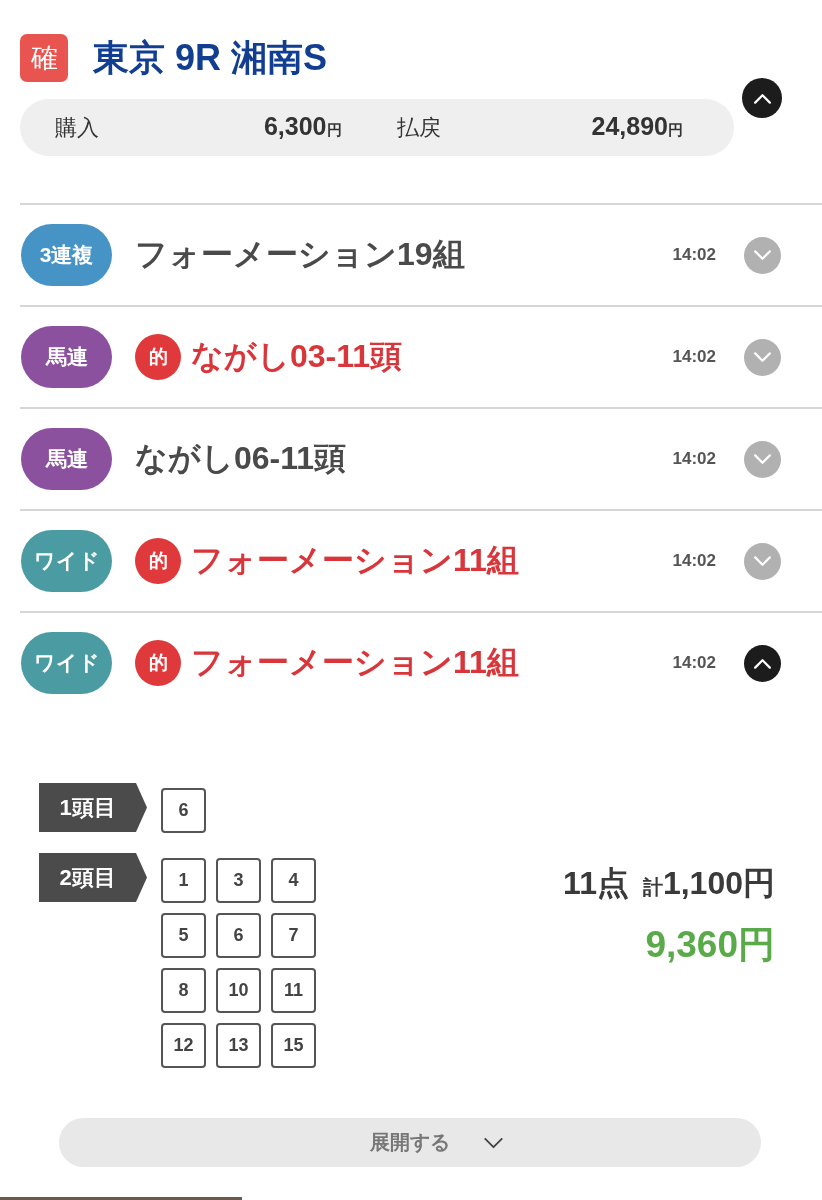 The height and width of the screenshot is (1200, 822). What do you see at coordinates (93, 807) in the screenshot?
I see `position-tag: 1頭目` at bounding box center [93, 807].